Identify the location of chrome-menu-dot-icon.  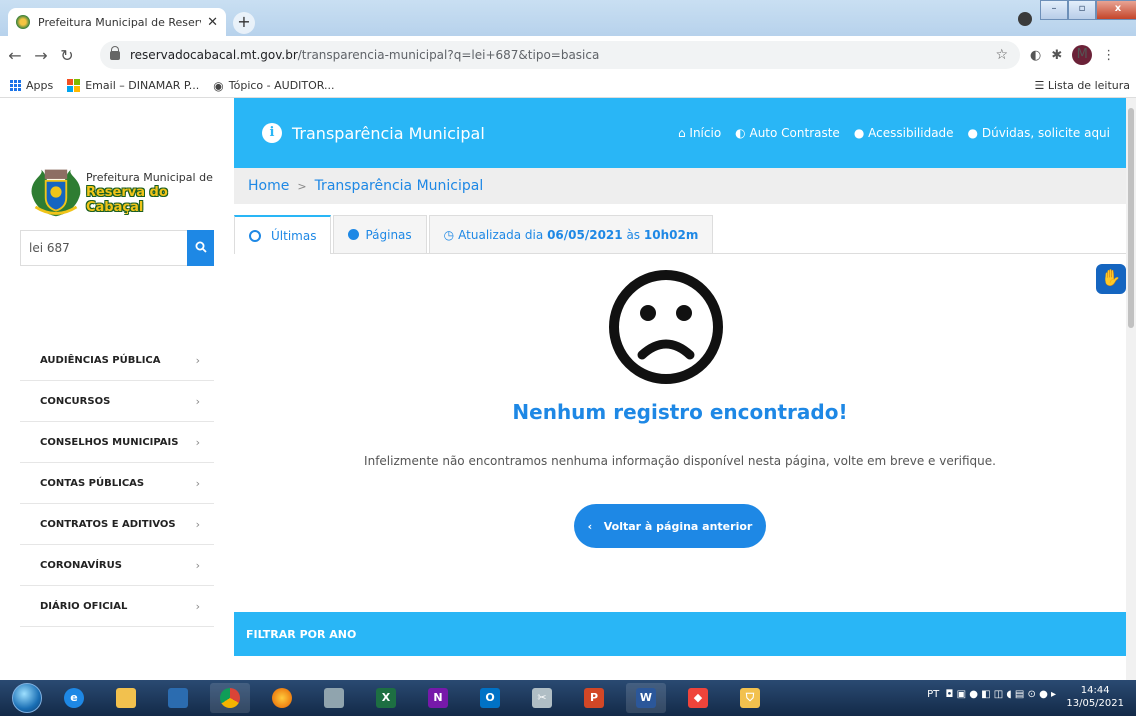
(1025, 19).